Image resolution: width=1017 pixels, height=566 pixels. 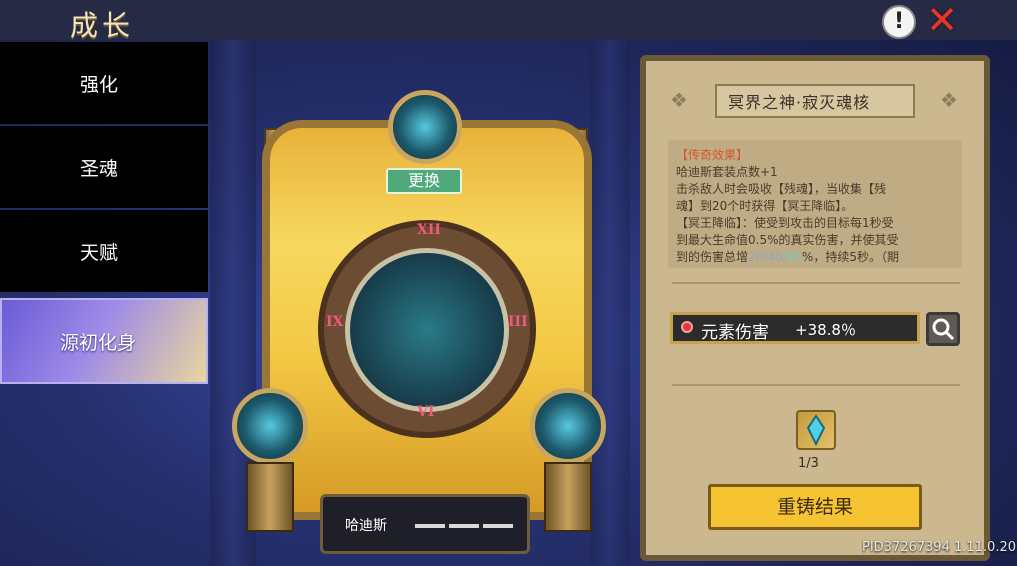 What do you see at coordinates (102, 25) in the screenshot?
I see `page-title: 成长` at bounding box center [102, 25].